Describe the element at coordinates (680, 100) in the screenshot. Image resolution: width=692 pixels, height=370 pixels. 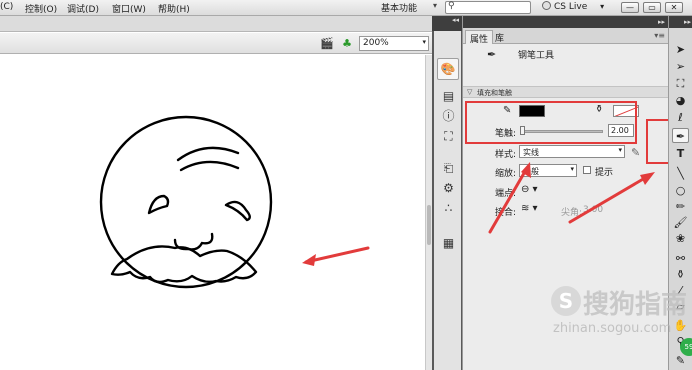
I see `3d-rotation-tool-icon: ◕` at that location.